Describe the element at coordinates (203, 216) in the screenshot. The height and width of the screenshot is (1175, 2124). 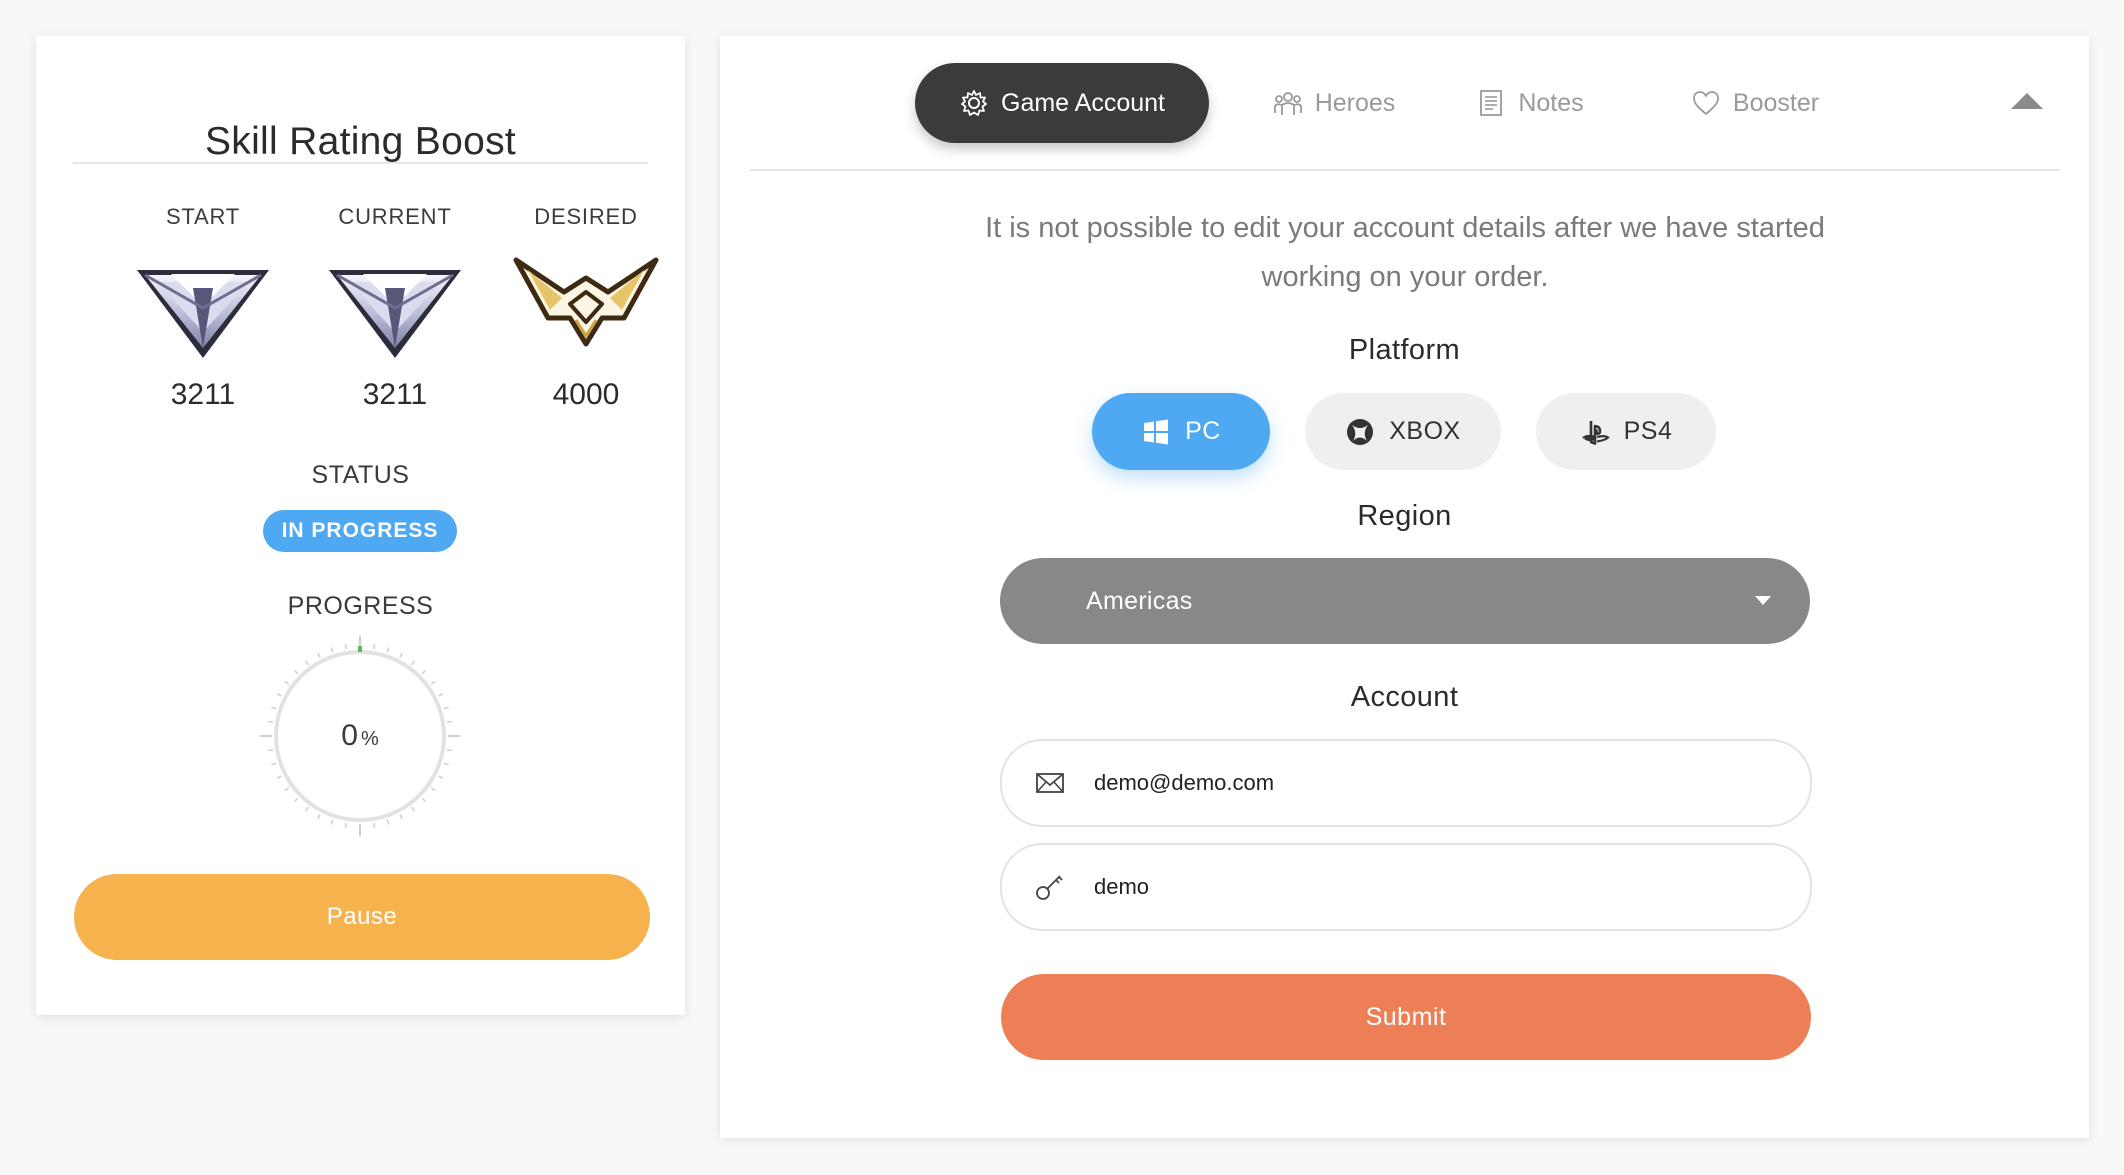
I see `rank-label-start: START` at that location.